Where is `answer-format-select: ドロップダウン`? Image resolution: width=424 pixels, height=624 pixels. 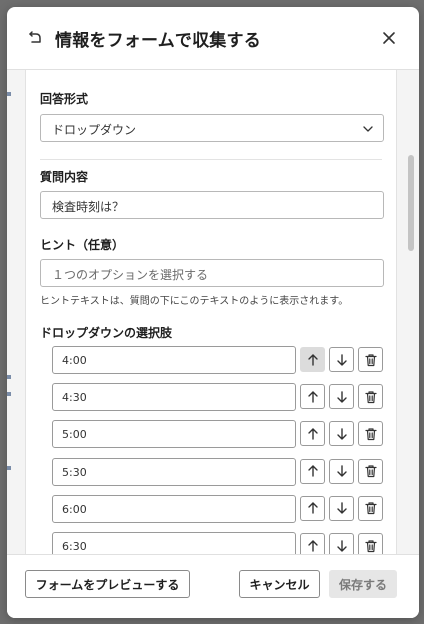 answer-format-select: ドロップダウン is located at coordinates (212, 128).